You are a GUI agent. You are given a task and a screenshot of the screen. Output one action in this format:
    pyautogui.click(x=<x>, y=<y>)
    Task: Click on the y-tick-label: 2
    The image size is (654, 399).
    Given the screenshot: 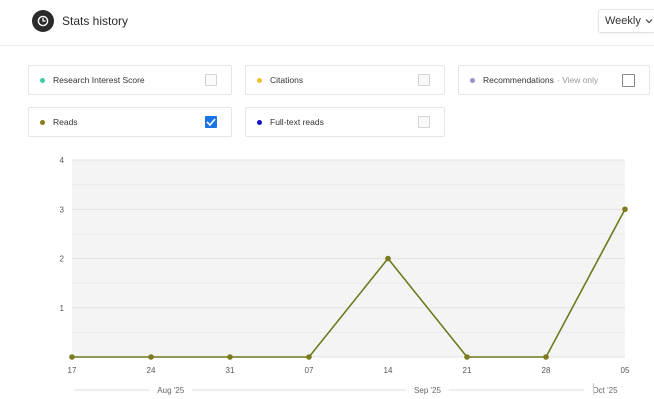 What is the action you would take?
    pyautogui.click(x=62, y=259)
    